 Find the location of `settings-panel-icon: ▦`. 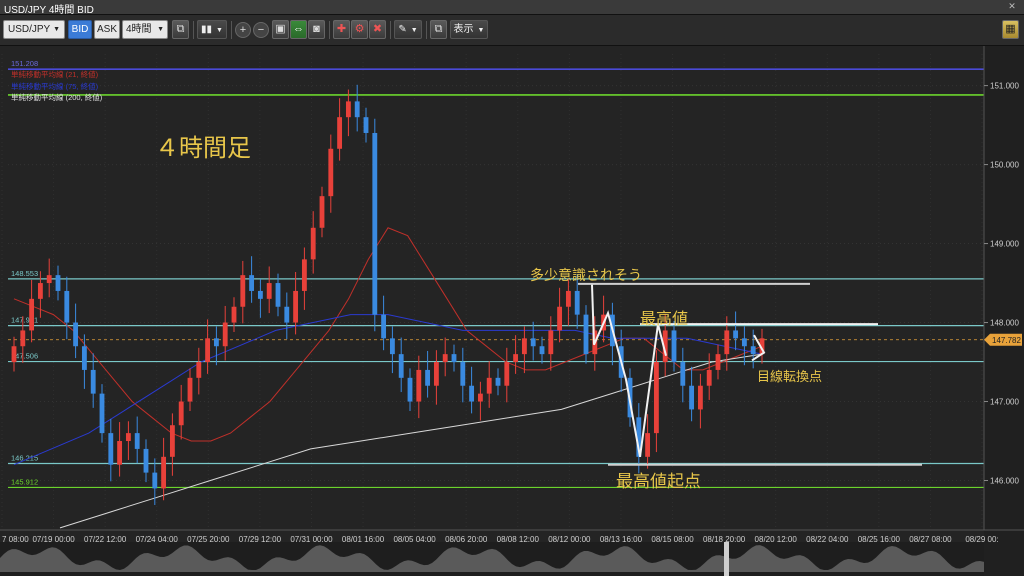

settings-panel-icon: ▦ is located at coordinates (1010, 29).